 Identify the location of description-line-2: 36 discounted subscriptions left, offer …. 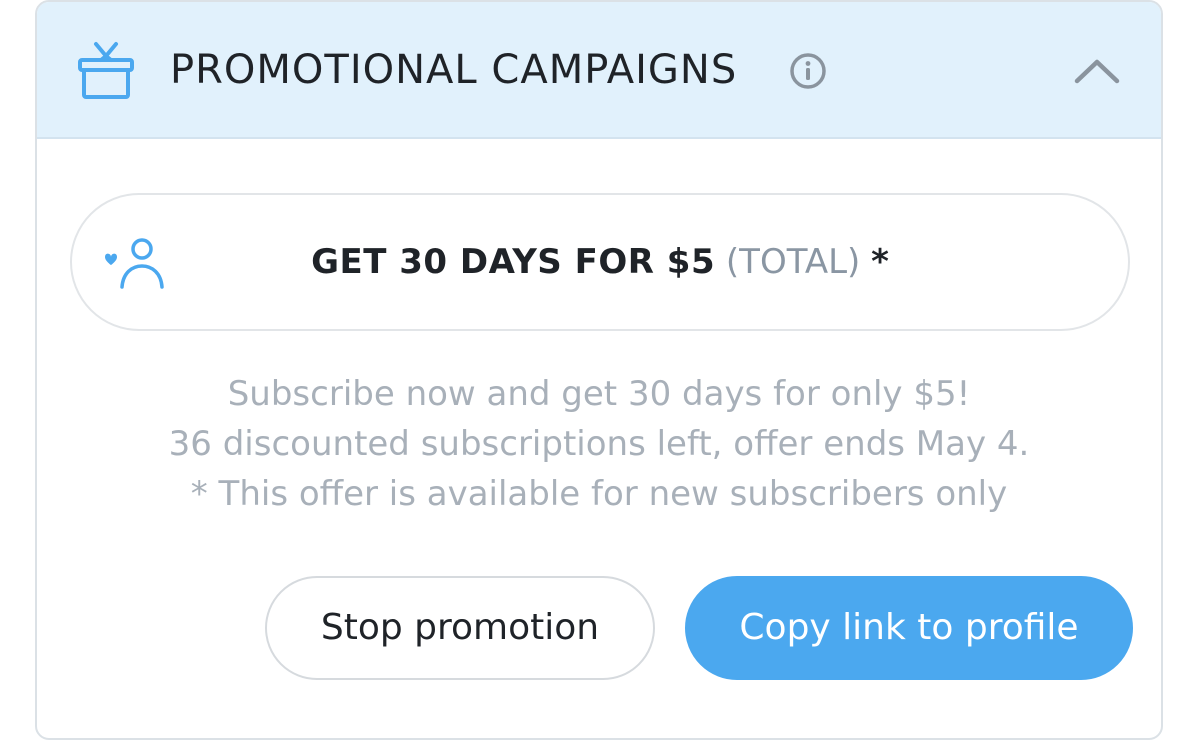
(599, 444).